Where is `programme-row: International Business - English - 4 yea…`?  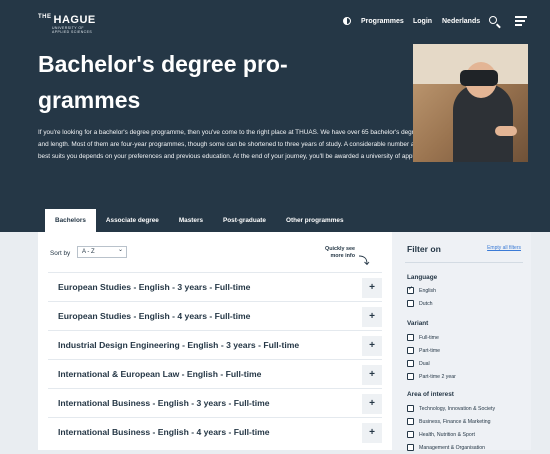 programme-row: International Business - English - 4 yea… is located at coordinates (215, 432).